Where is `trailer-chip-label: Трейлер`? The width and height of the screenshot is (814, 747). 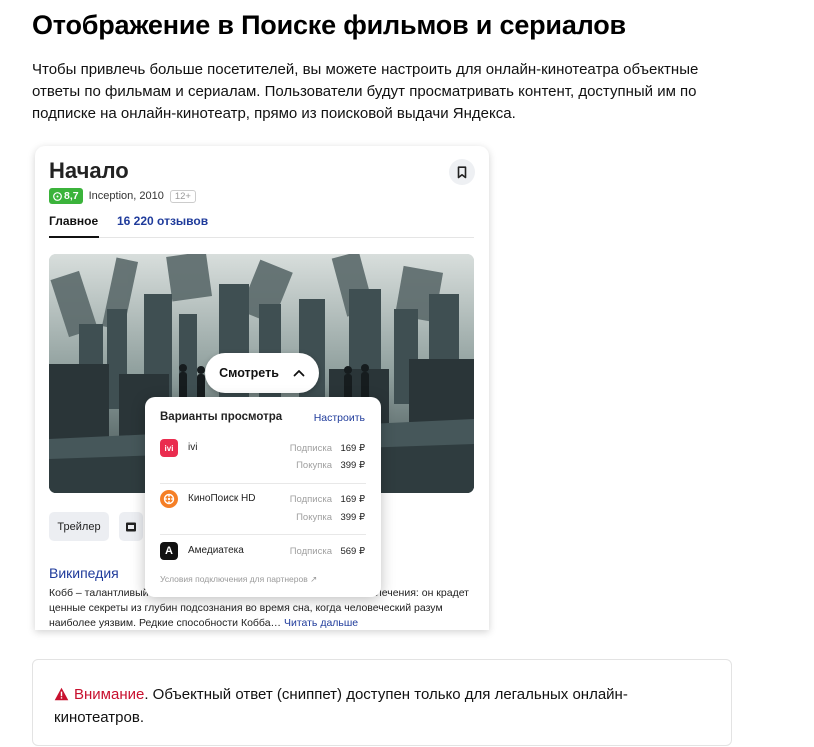 trailer-chip-label: Трейлер is located at coordinates (79, 526).